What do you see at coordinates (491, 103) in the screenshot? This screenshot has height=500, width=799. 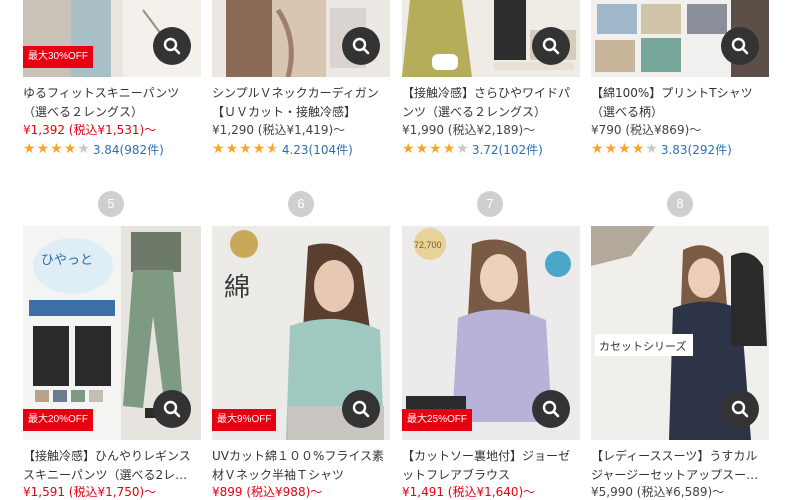 I see `product-title: 【接触冷感】さらひやワイドパ ンツ（選べる２レングス）` at bounding box center [491, 103].